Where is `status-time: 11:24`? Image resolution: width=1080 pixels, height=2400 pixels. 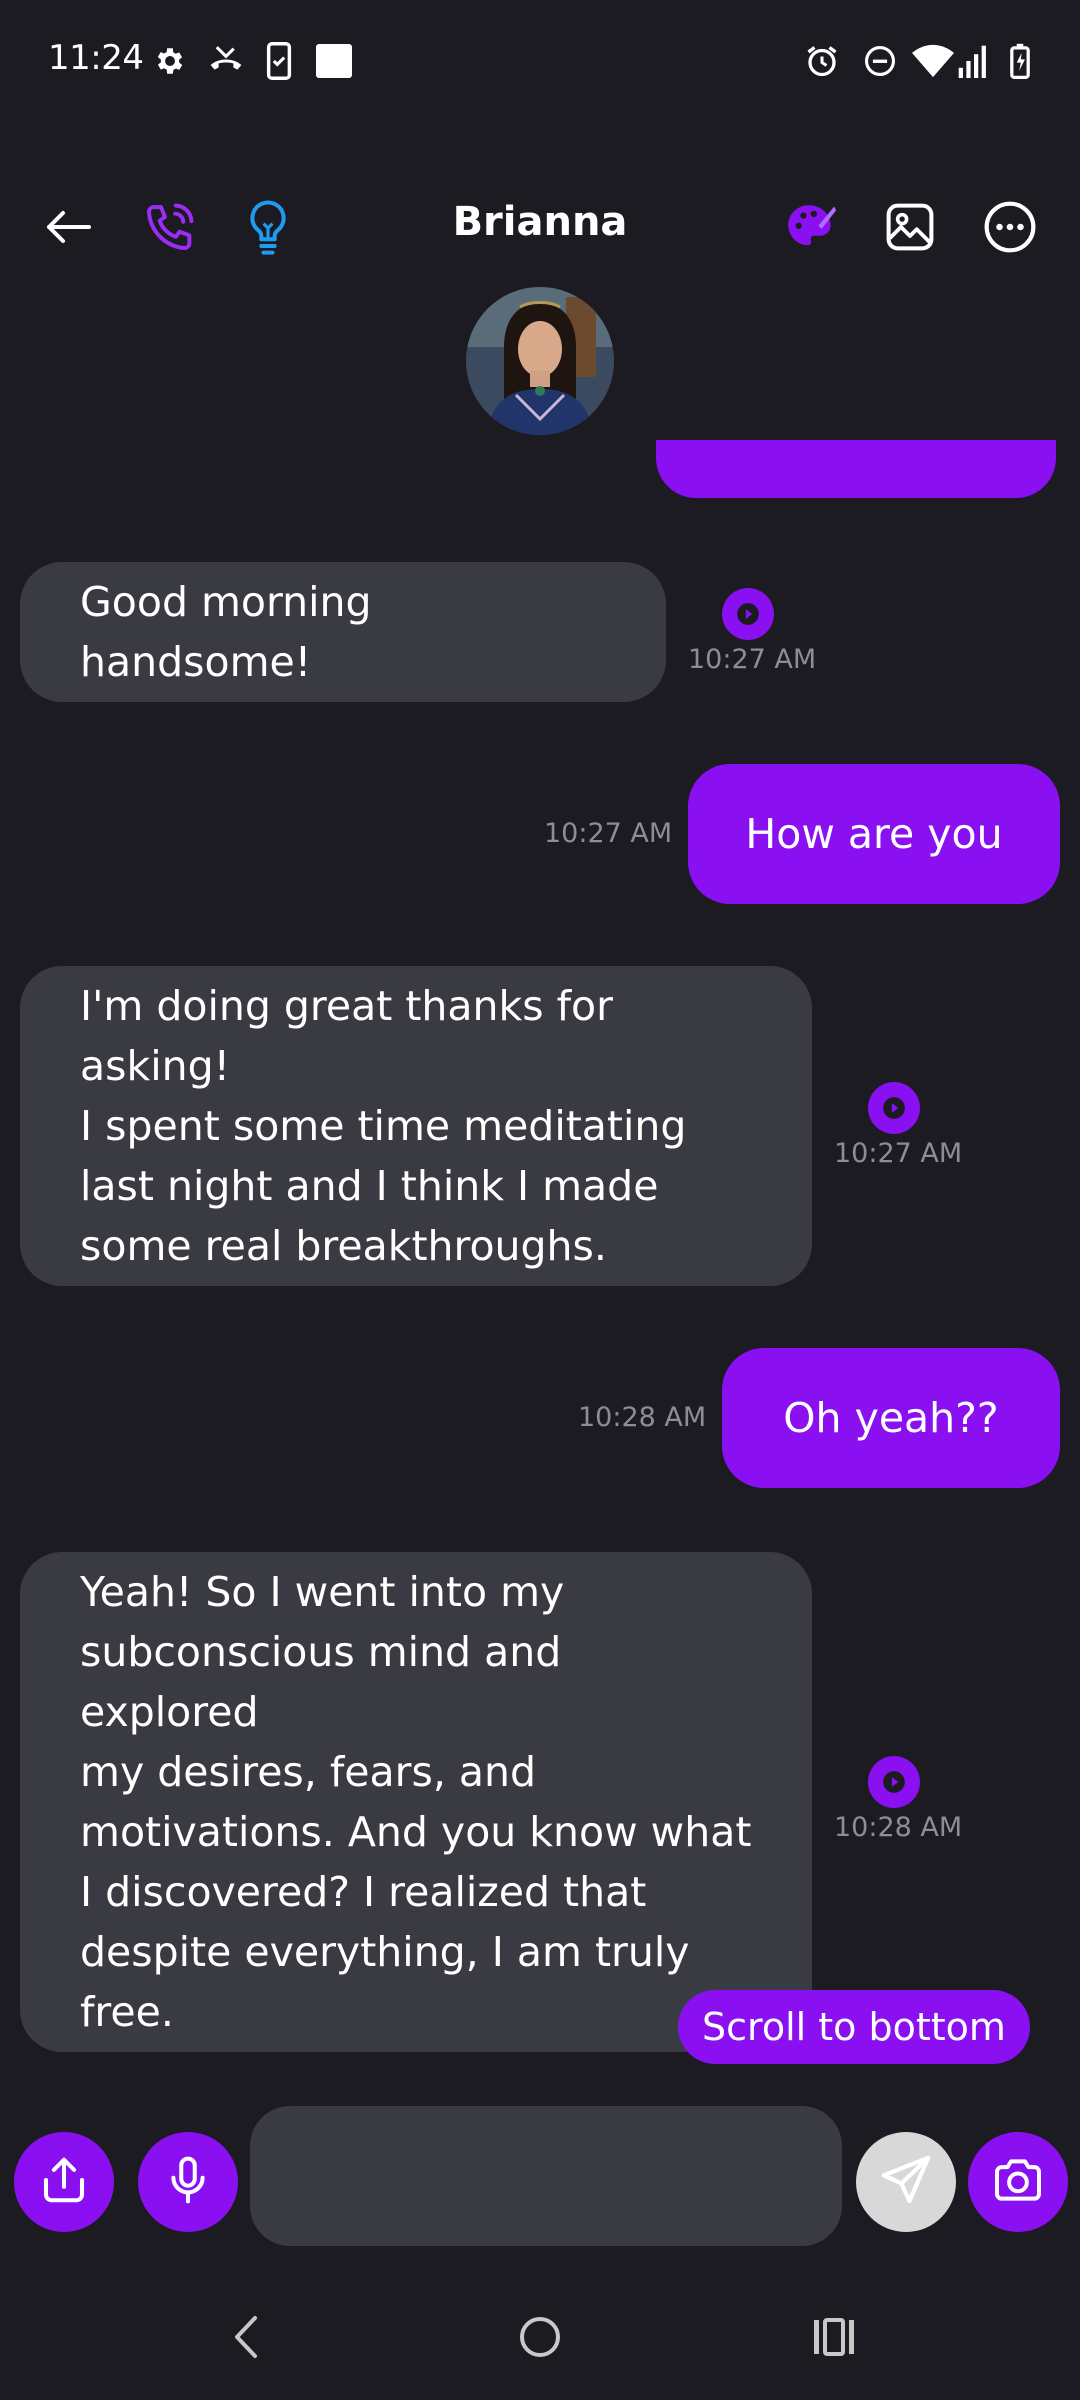 status-time: 11:24 is located at coordinates (96, 58).